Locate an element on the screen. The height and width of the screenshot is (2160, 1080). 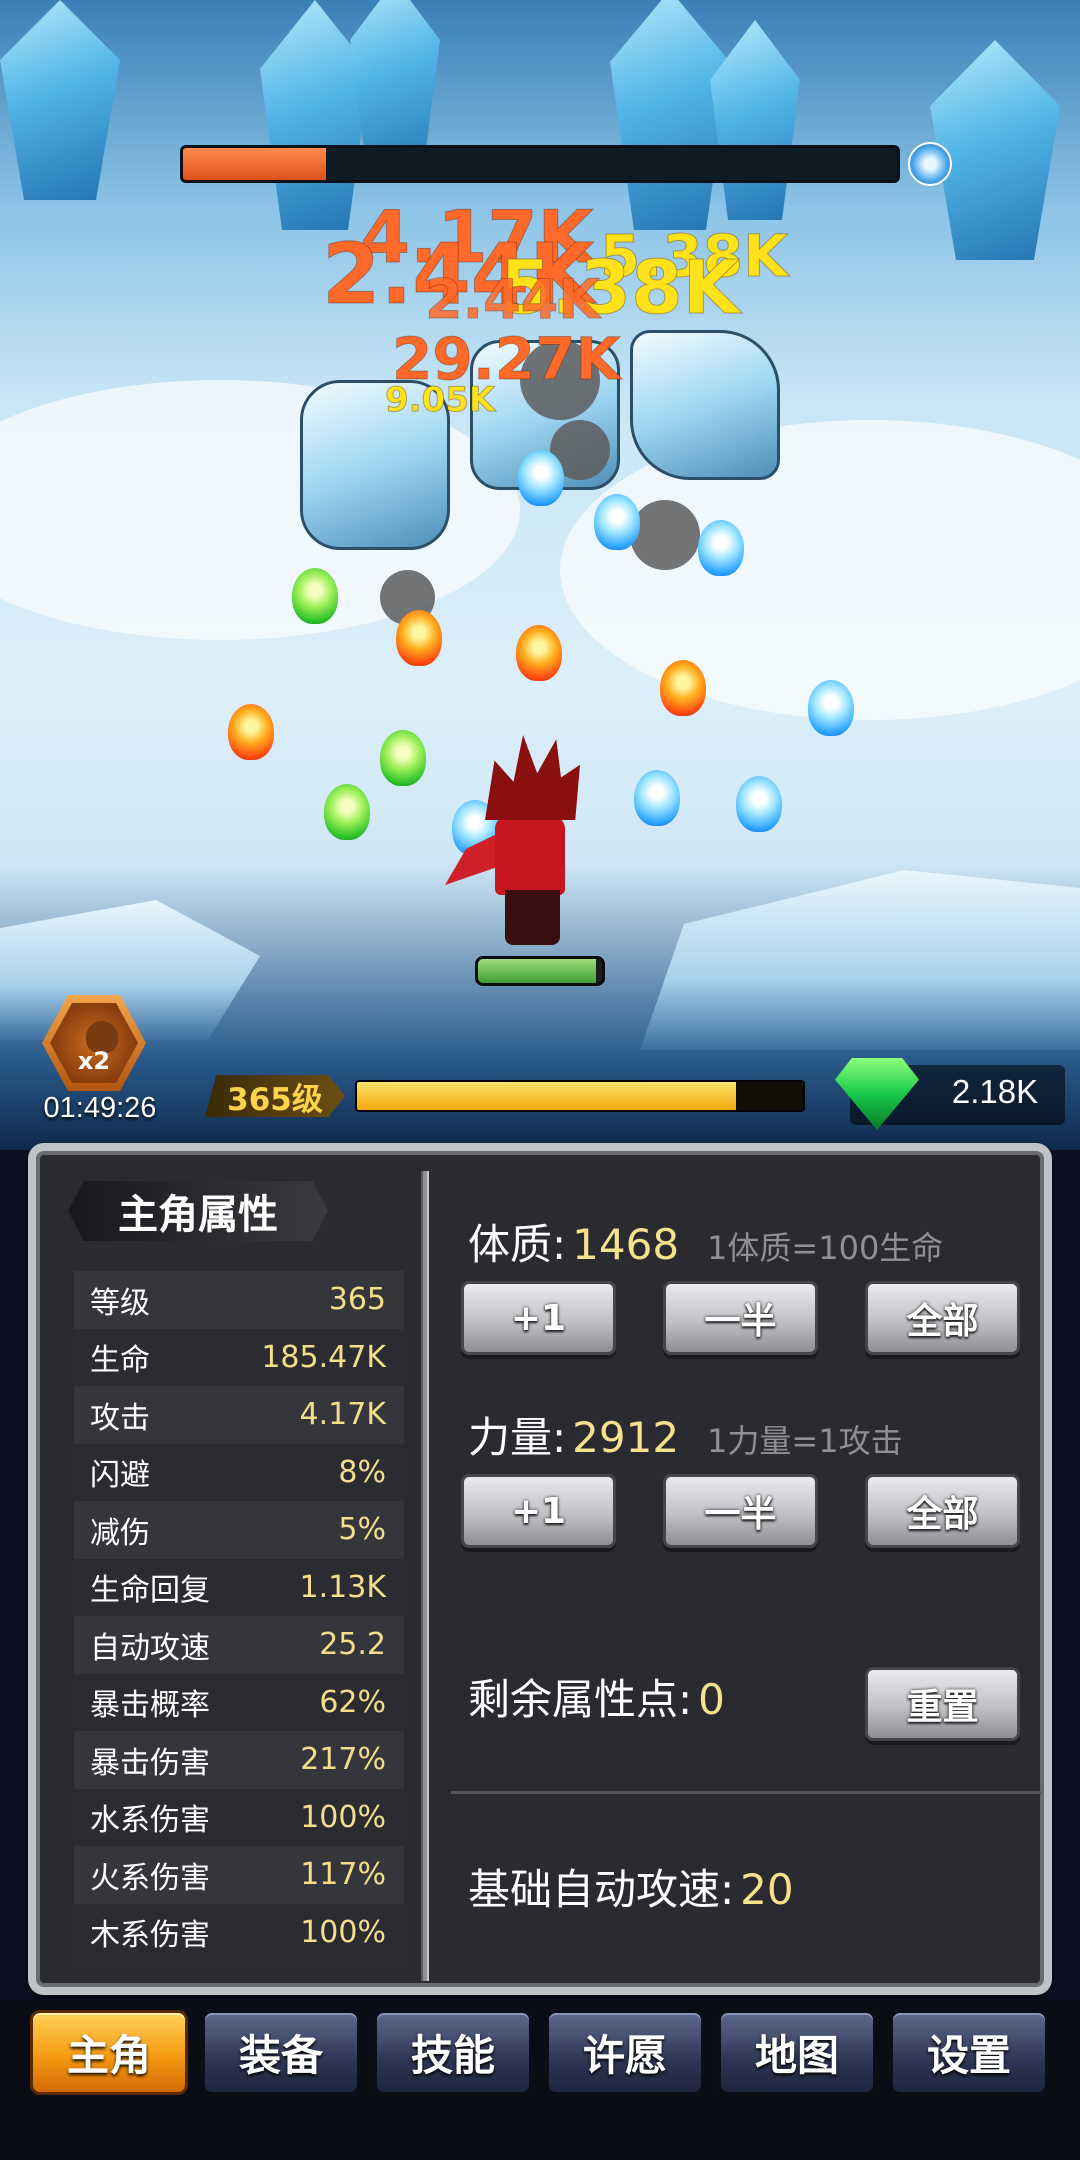
constitution-label: 体质: is located at coordinates (517, 1244).